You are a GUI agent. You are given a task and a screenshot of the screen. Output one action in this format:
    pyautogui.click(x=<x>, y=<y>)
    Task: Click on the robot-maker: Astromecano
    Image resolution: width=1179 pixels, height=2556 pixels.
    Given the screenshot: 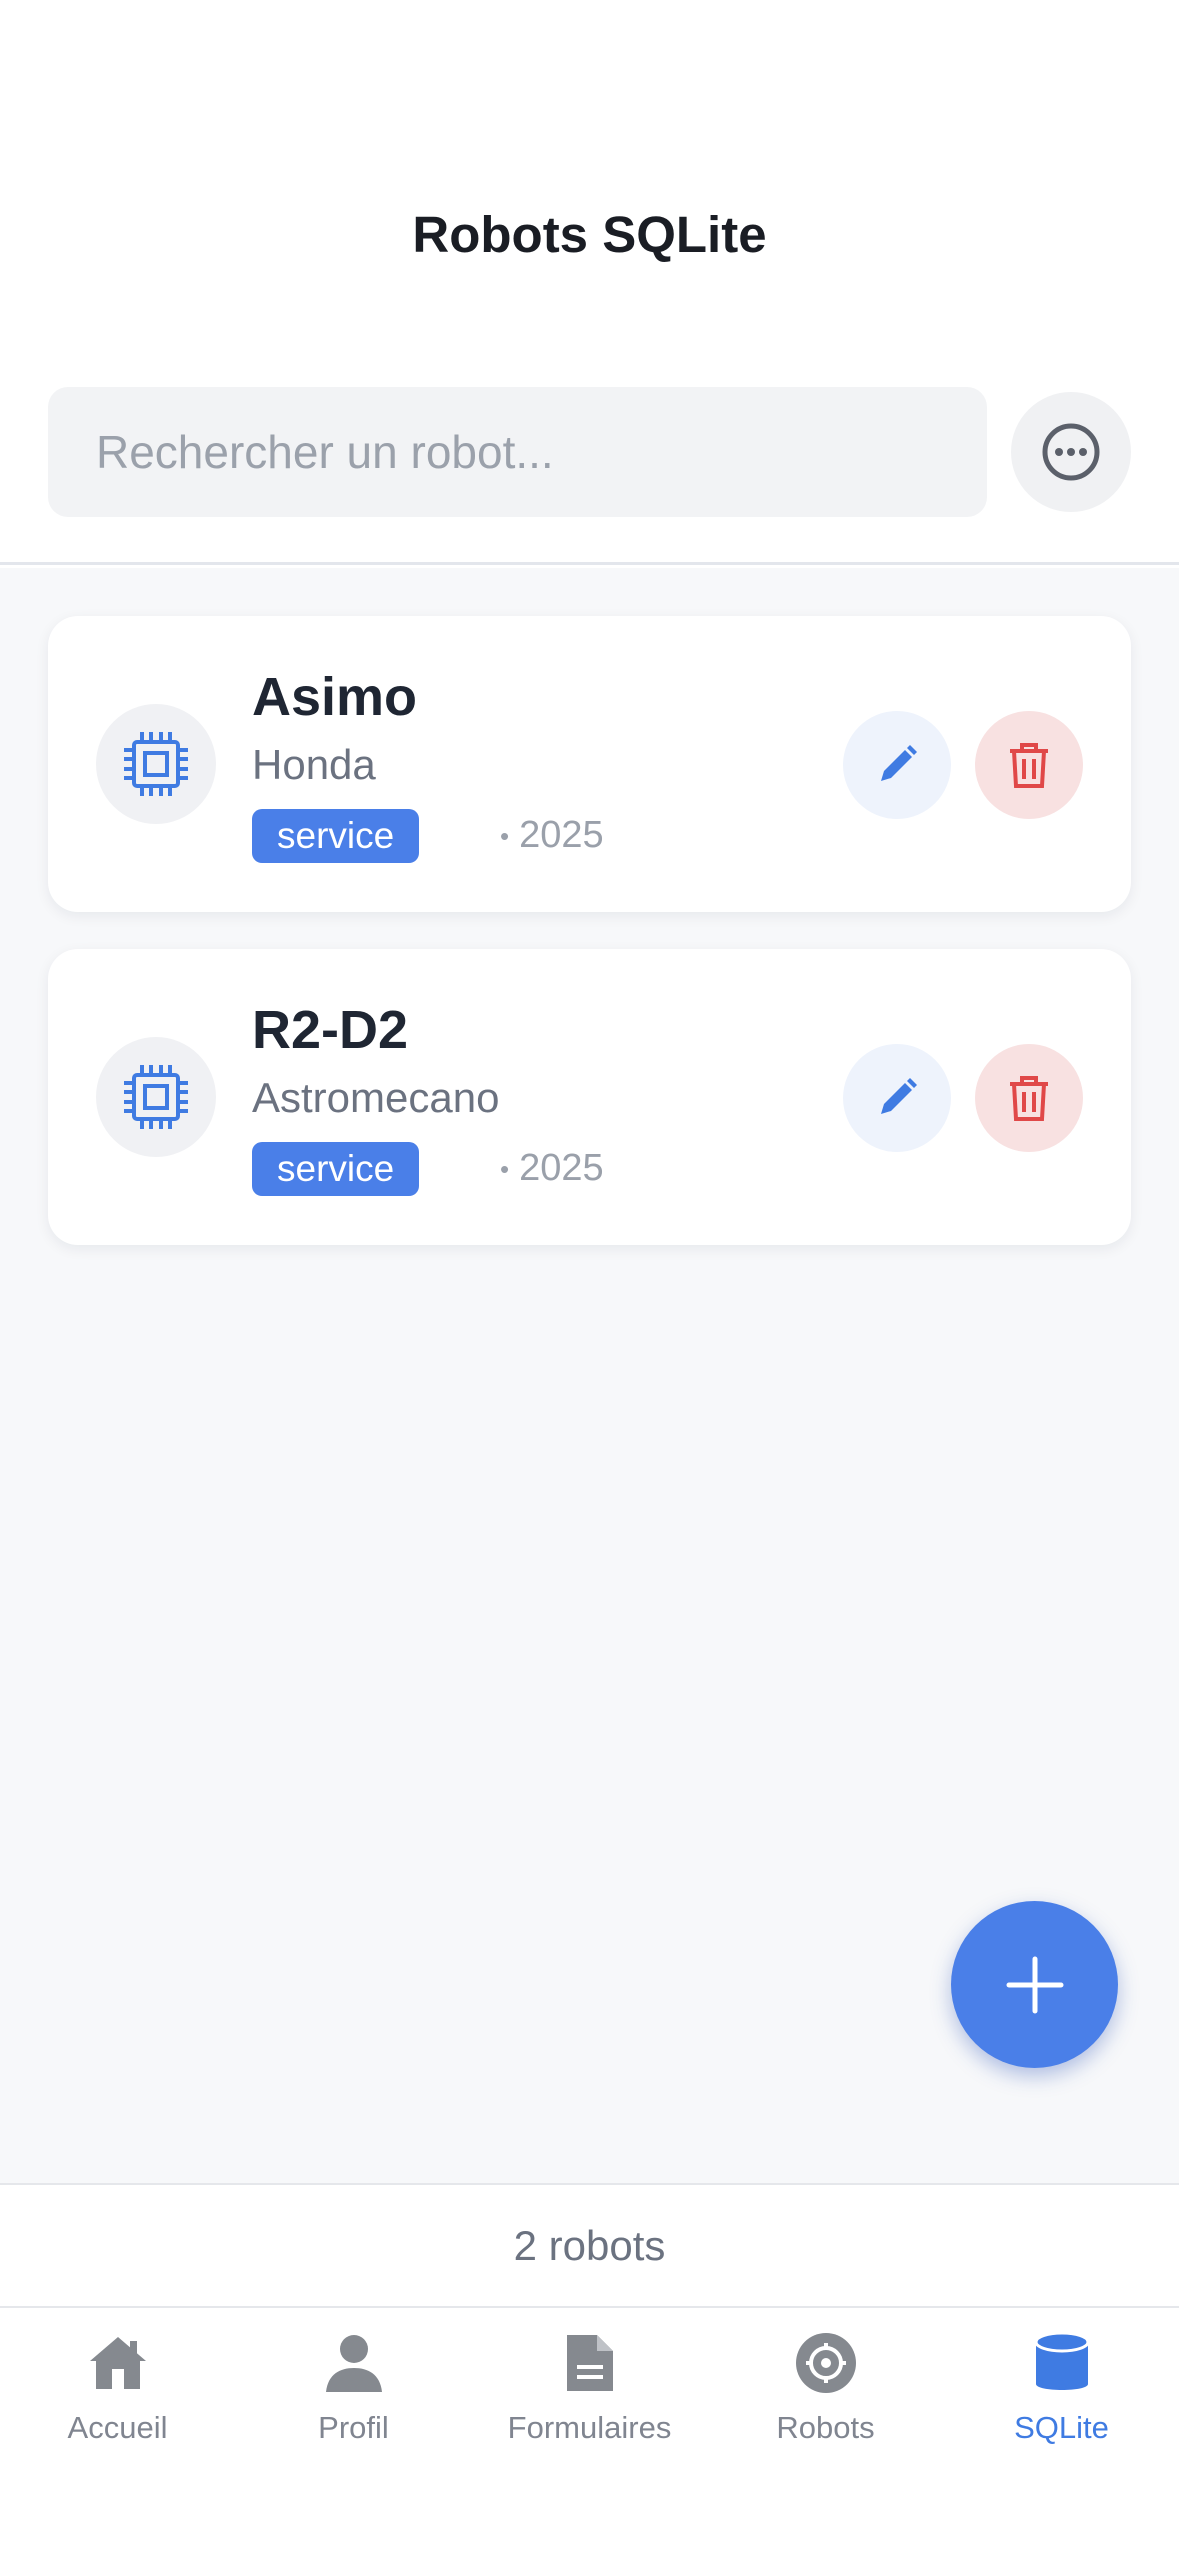 What is the action you would take?
    pyautogui.click(x=376, y=1097)
    